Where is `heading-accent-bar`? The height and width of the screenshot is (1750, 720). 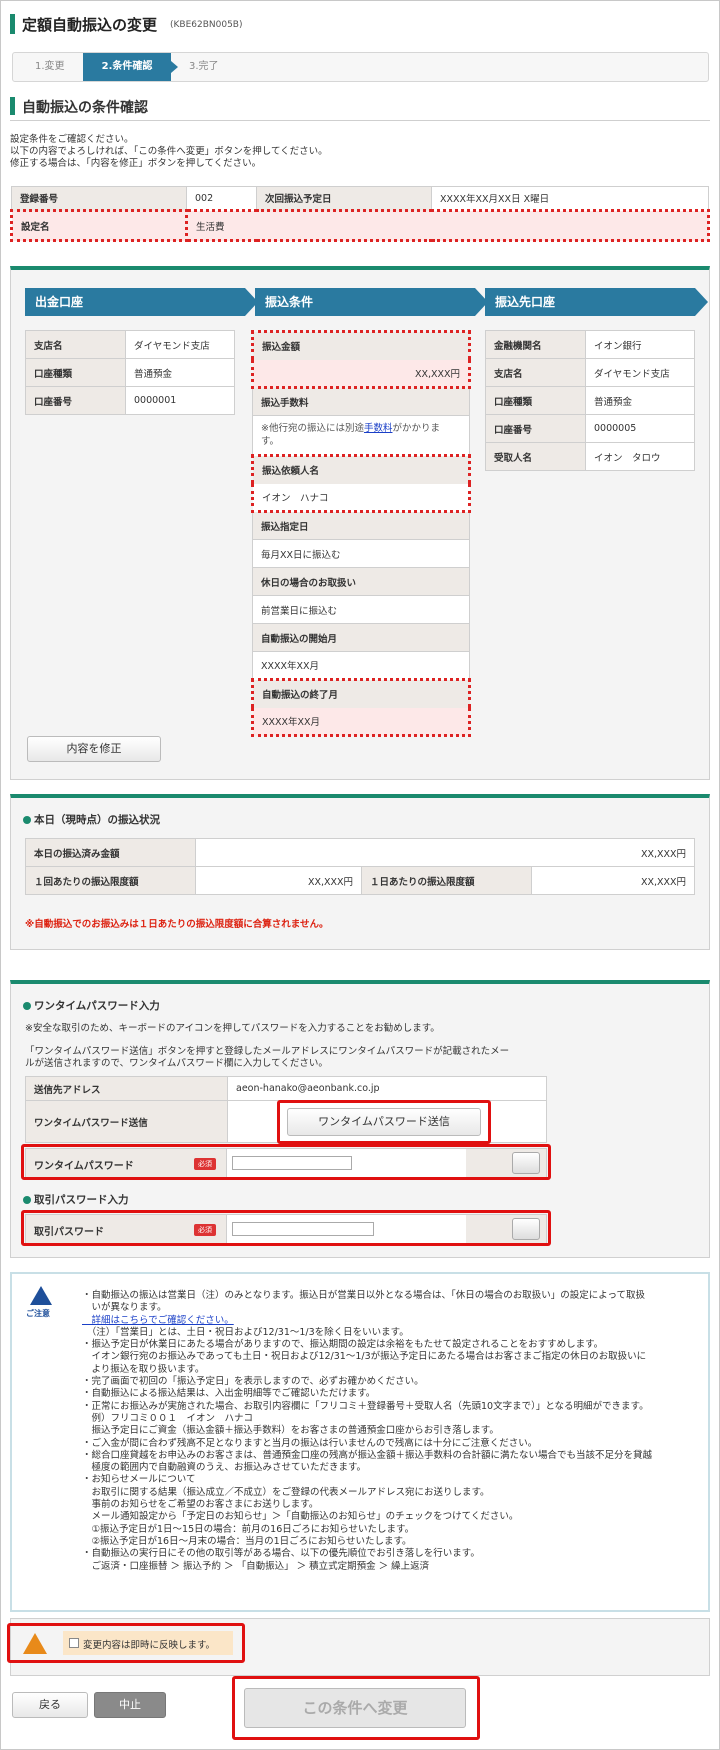 heading-accent-bar is located at coordinates (12, 106).